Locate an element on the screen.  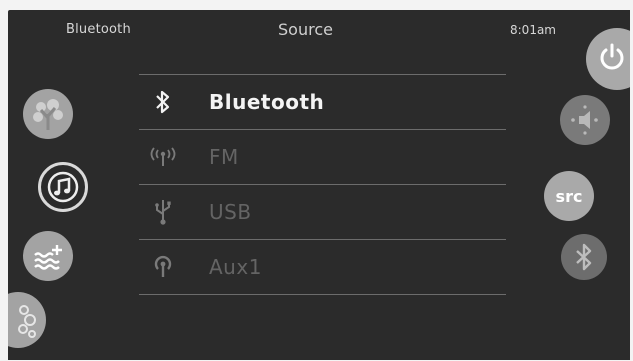
source-button: src is located at coordinates (569, 196).